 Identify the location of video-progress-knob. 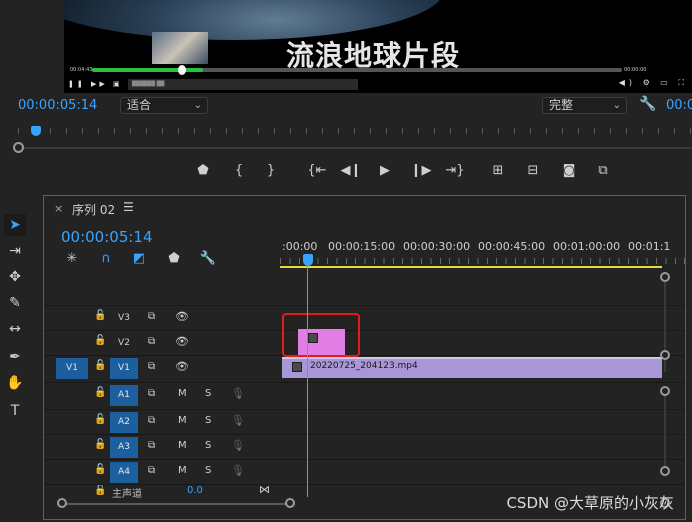
(182, 70).